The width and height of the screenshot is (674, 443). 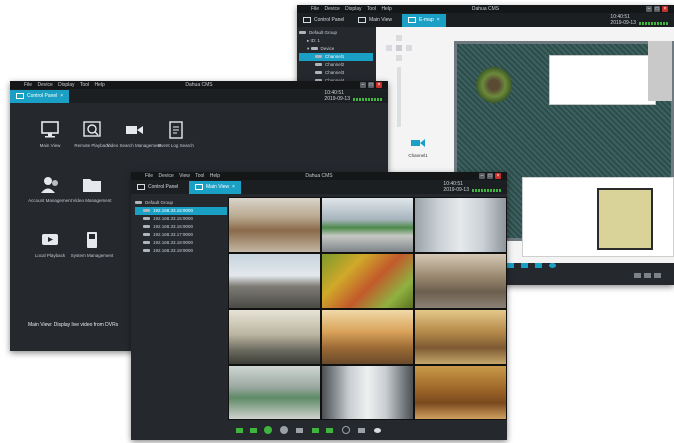 I want to click on next-icon, so click(x=329, y=430).